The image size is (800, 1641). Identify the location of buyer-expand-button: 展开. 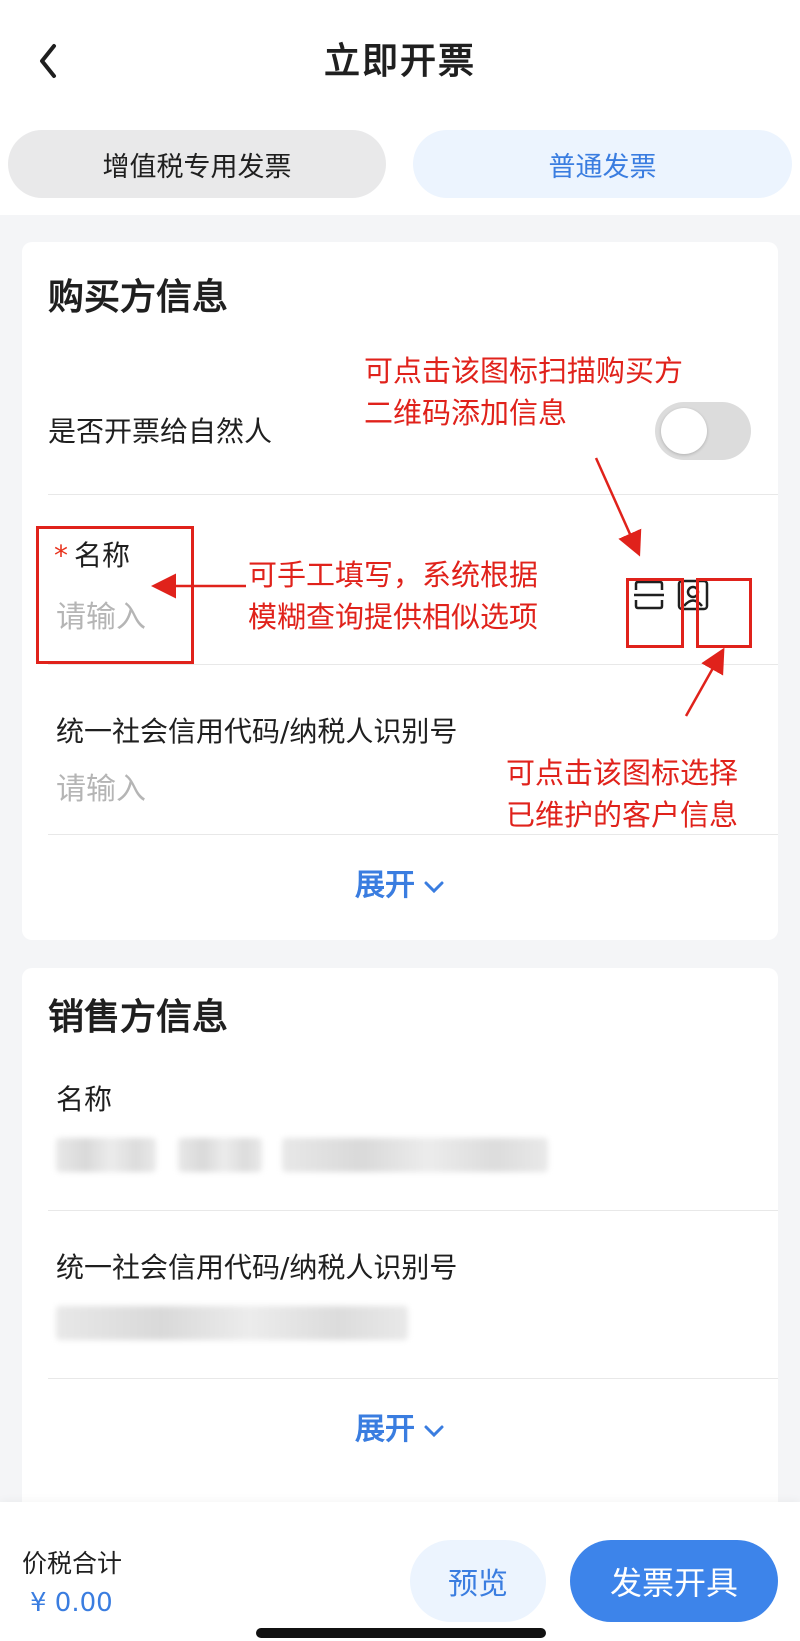
(400, 882).